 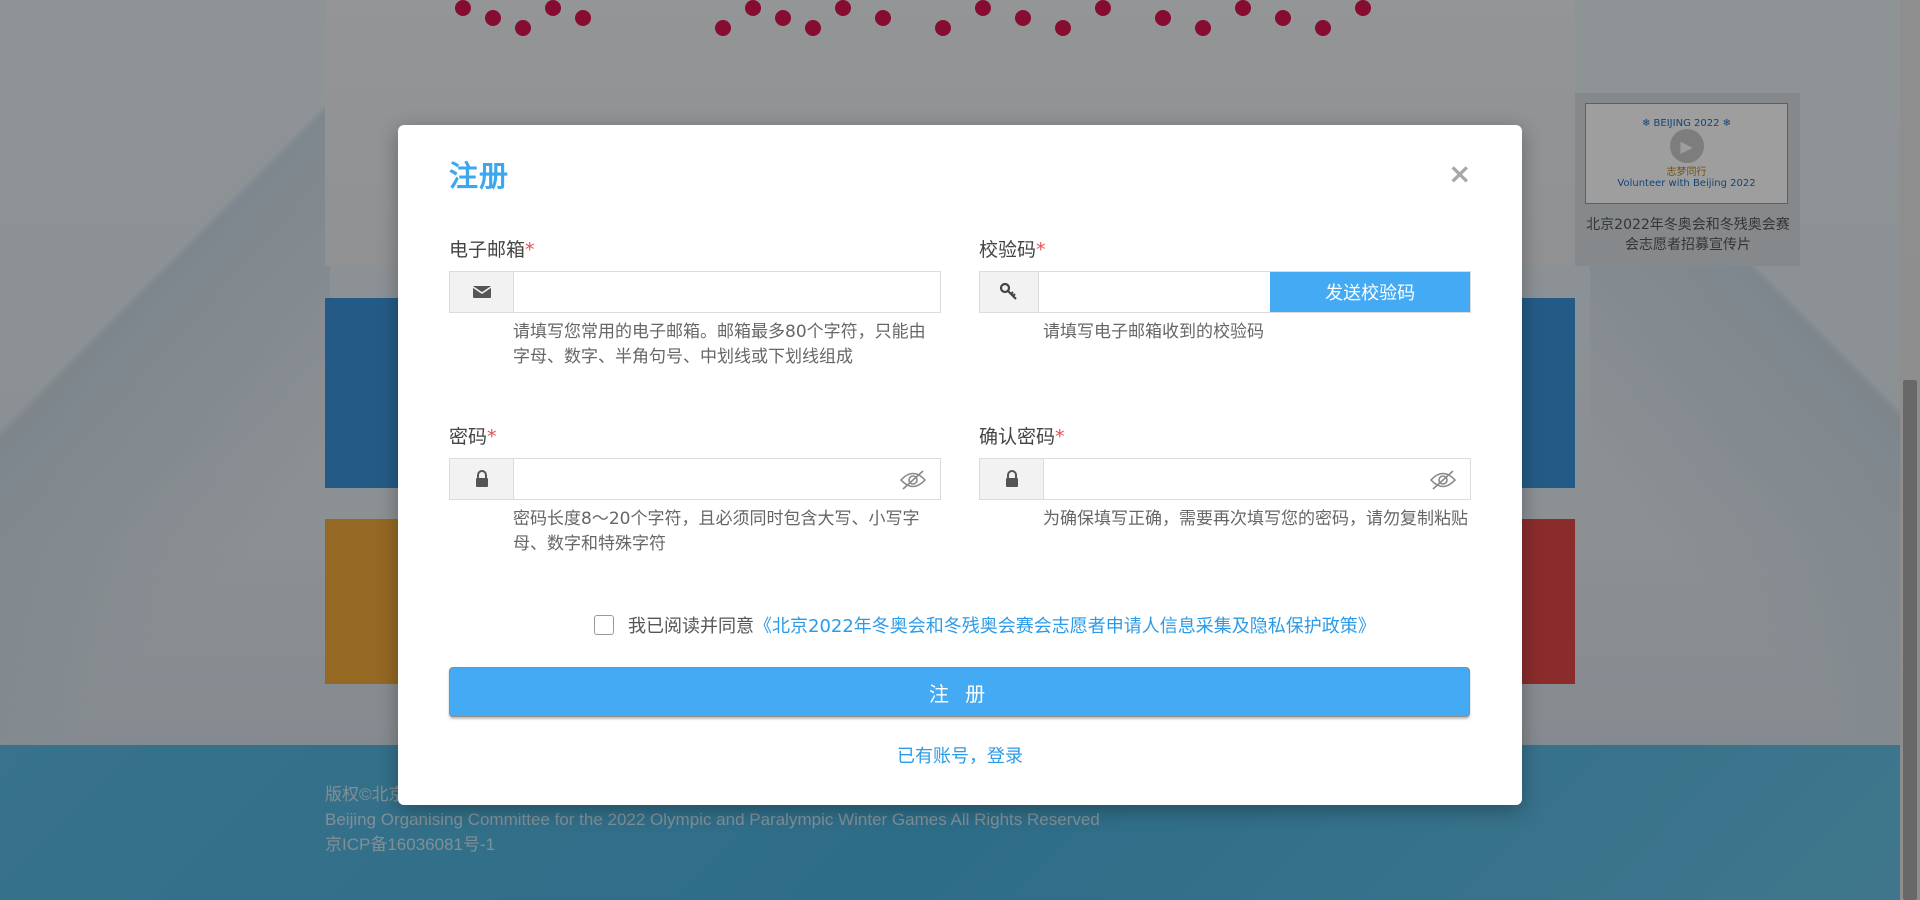 What do you see at coordinates (727, 292) in the screenshot?
I see `email-input` at bounding box center [727, 292].